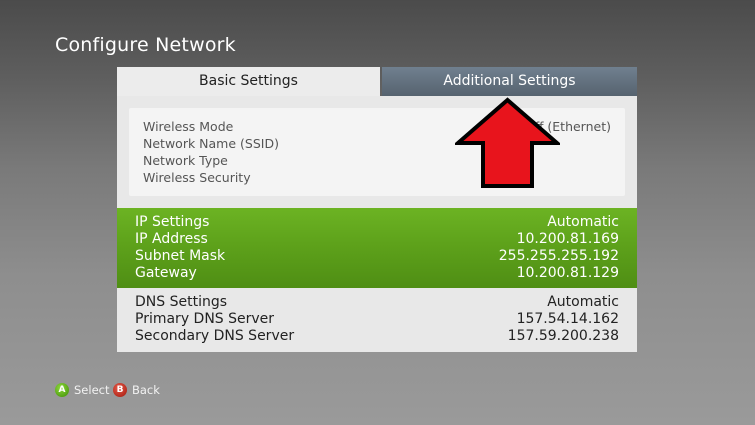 The height and width of the screenshot is (425, 755). I want to click on dns-settings-value: Automatic, so click(583, 302).